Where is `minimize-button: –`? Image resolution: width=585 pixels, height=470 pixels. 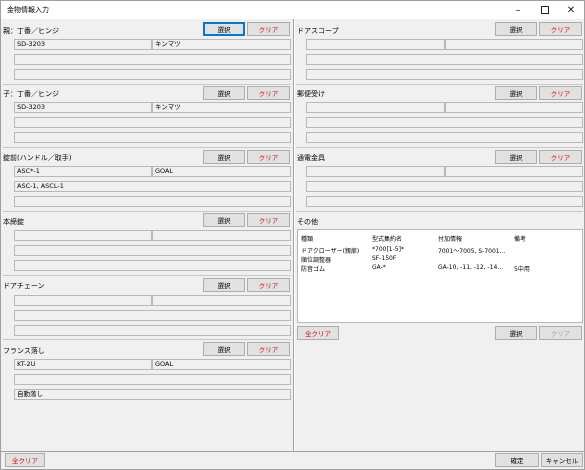
minimize-button: – is located at coordinates (518, 10).